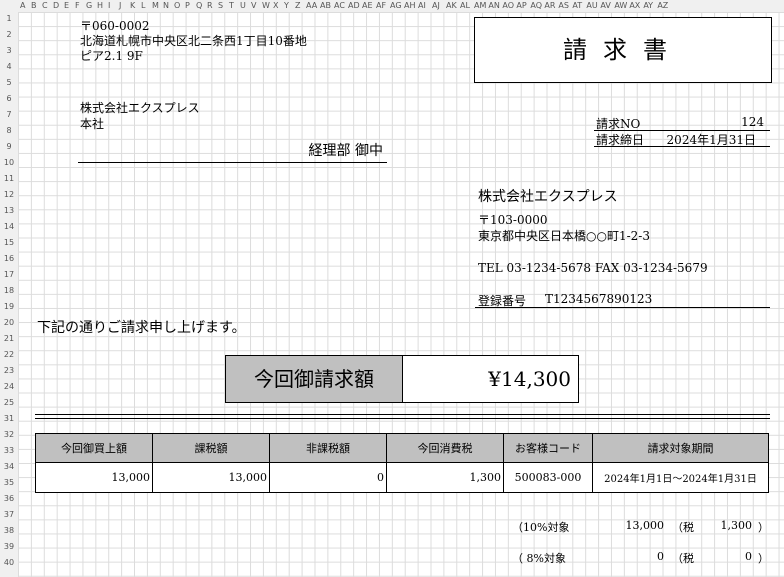  Describe the element at coordinates (480, 6) in the screenshot. I see `column-header-cell: AM` at that location.